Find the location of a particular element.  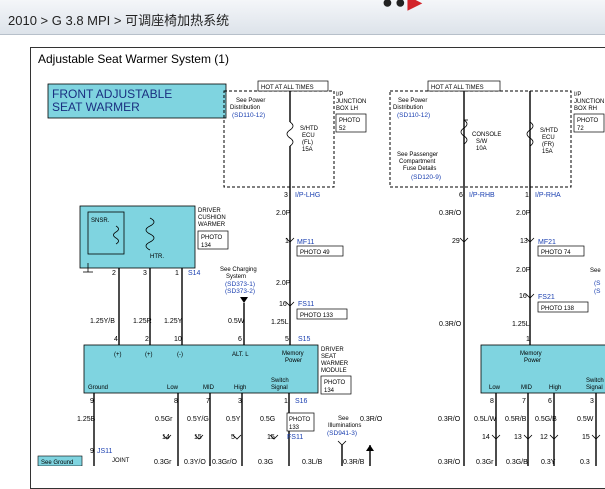

svg-text: Fuse Details is located at coordinates (419, 169).